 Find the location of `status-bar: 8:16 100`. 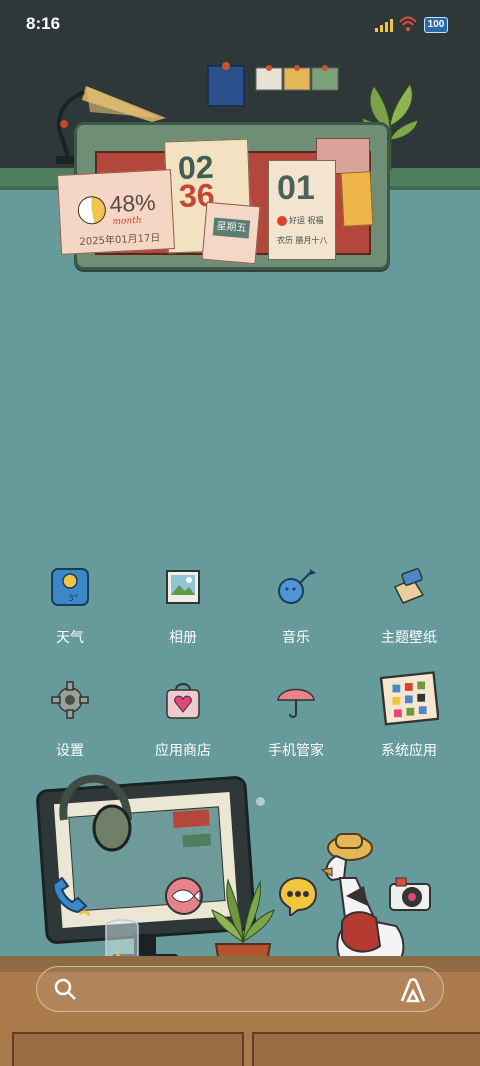

status-bar: 8:16 100 is located at coordinates (240, 25).